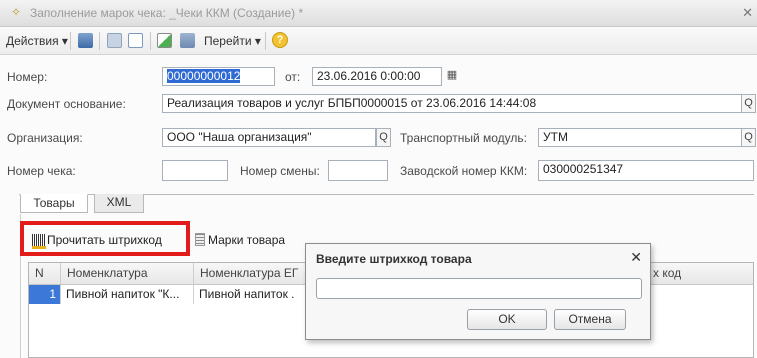 Image resolution: width=757 pixels, height=358 pixels. Describe the element at coordinates (114, 40) in the screenshot. I see `post-document-icon` at that location.